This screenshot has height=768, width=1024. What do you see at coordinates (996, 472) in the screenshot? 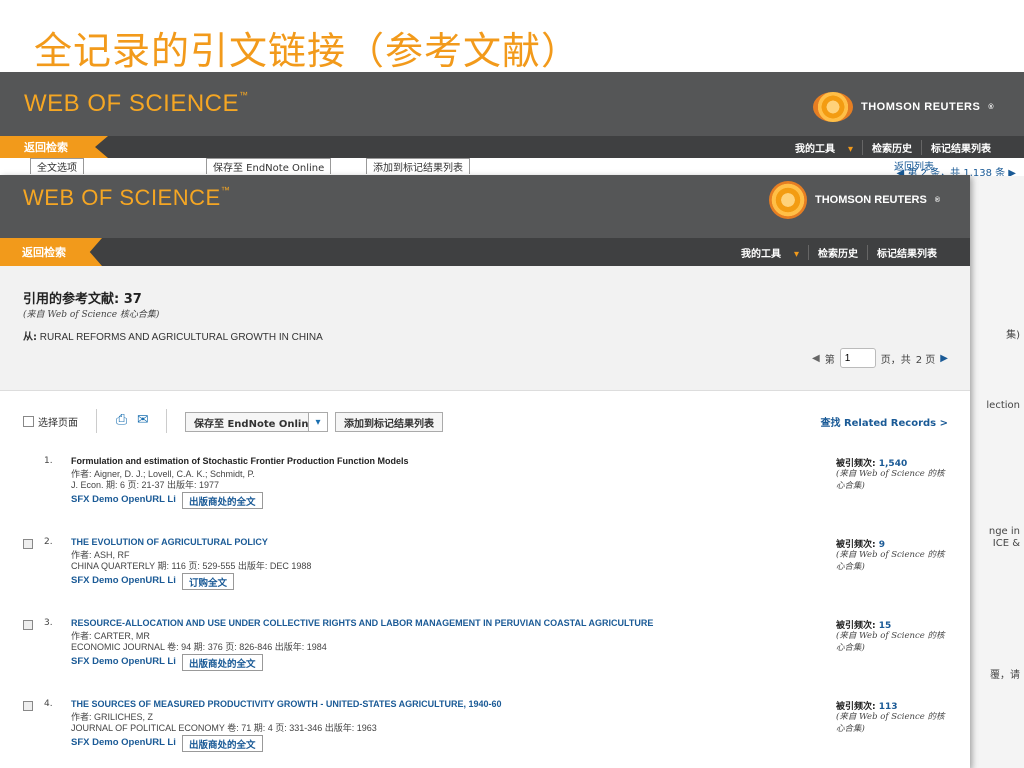
I see `back-right-column: 集) lection nge in ICE & 覆，请` at bounding box center [996, 472].